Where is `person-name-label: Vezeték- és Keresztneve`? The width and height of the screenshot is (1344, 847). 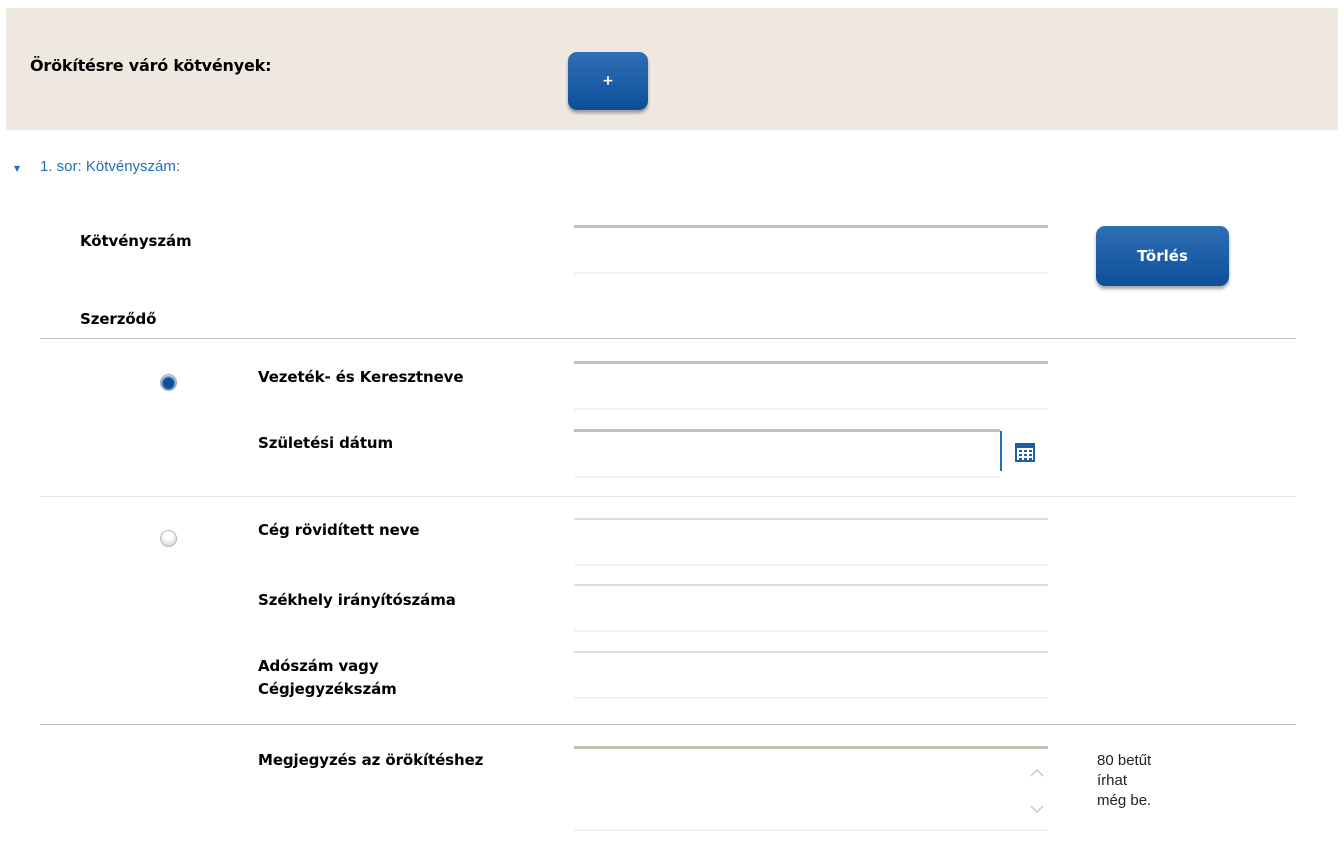
person-name-label: Vezeték- és Keresztneve is located at coordinates (361, 377).